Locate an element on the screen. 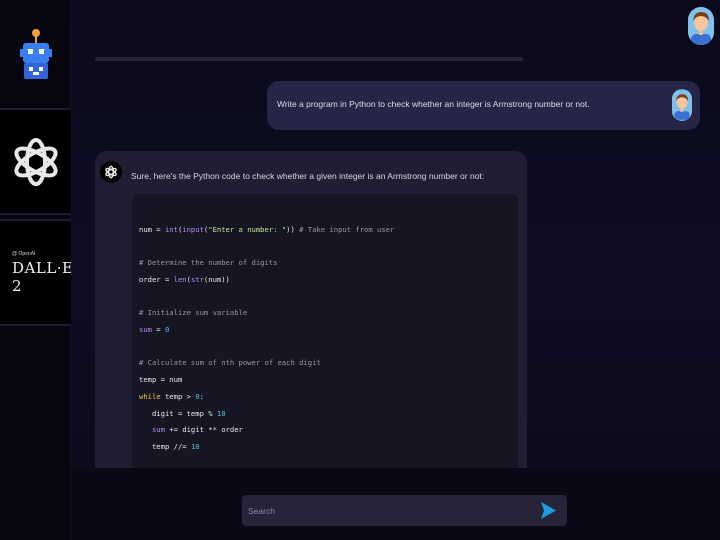  message-avatar is located at coordinates (682, 105).